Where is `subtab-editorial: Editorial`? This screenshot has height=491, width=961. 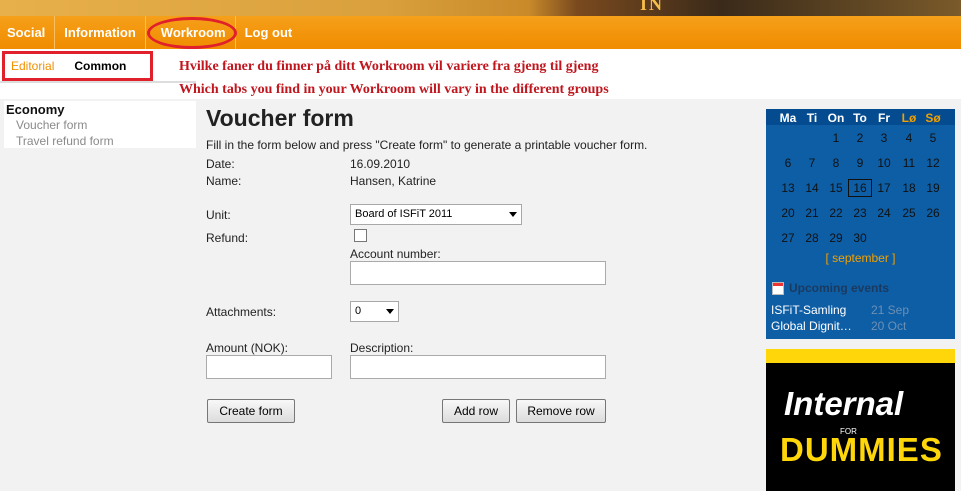
subtab-editorial: Editorial is located at coordinates (32, 66).